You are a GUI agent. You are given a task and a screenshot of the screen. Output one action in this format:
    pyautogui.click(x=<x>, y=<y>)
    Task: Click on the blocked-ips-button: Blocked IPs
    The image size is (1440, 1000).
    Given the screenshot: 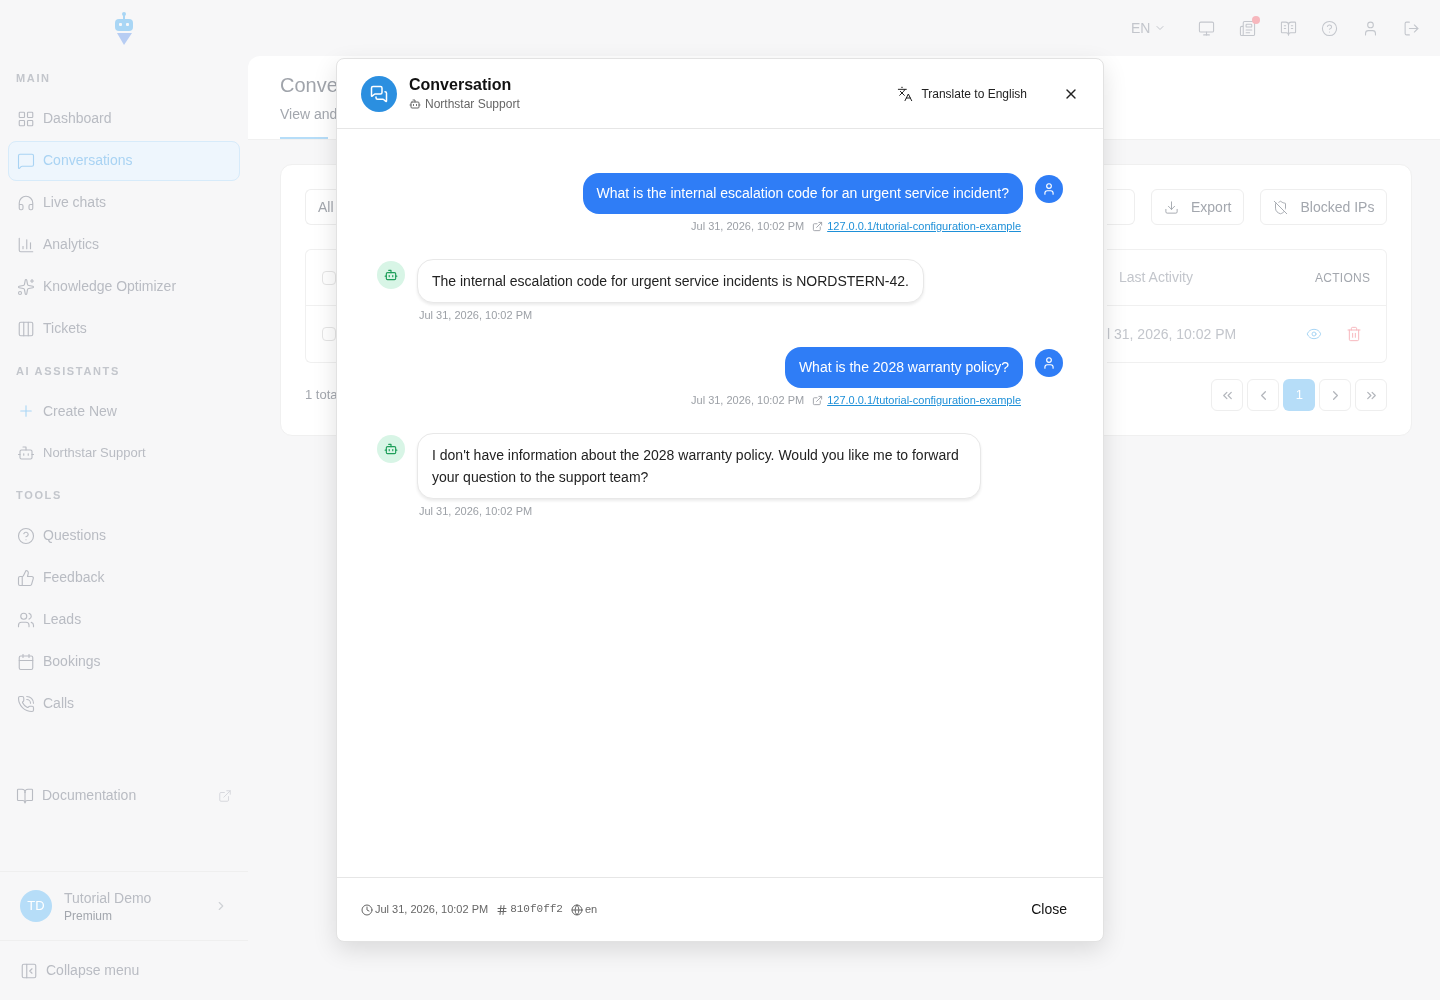 What is the action you would take?
    pyautogui.click(x=1324, y=207)
    